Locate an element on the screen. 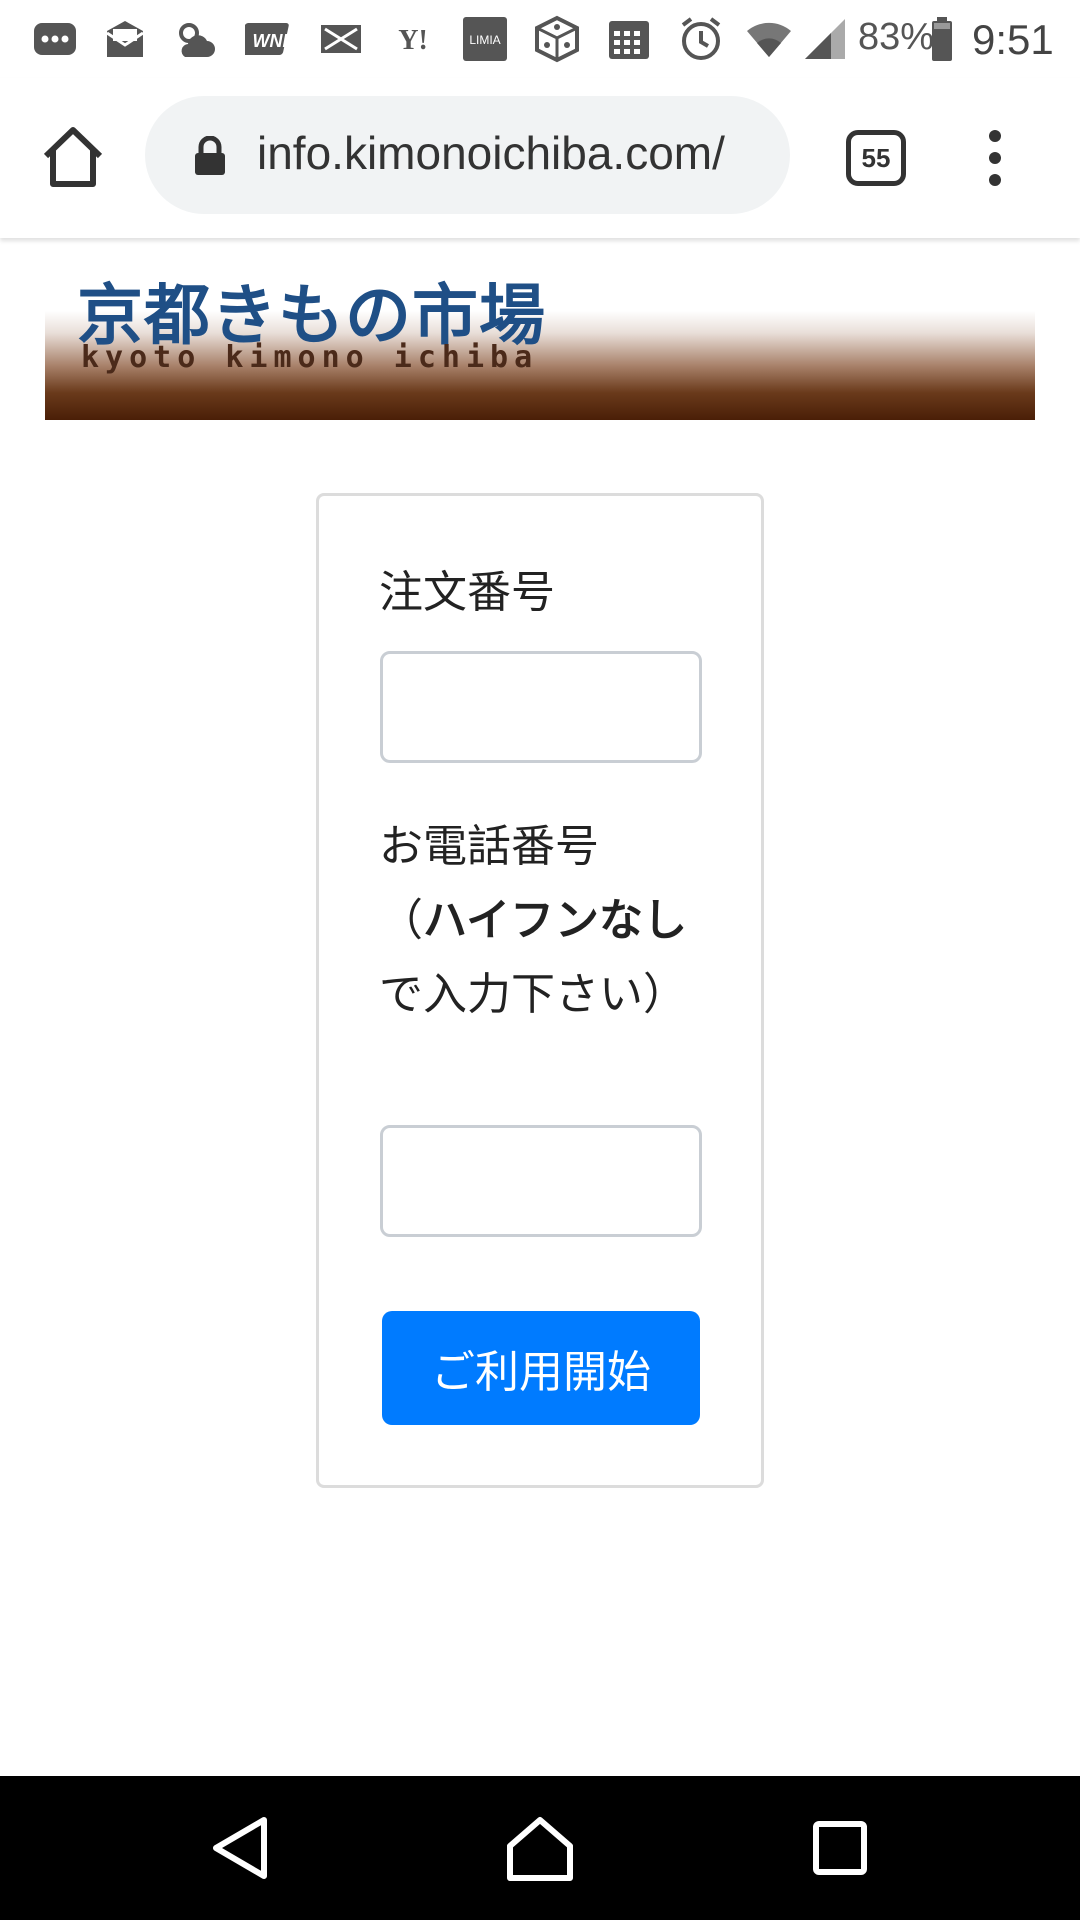  status-bar: WNI Y! LIMIA 83% 9:51 is located at coordinates (540, 39).